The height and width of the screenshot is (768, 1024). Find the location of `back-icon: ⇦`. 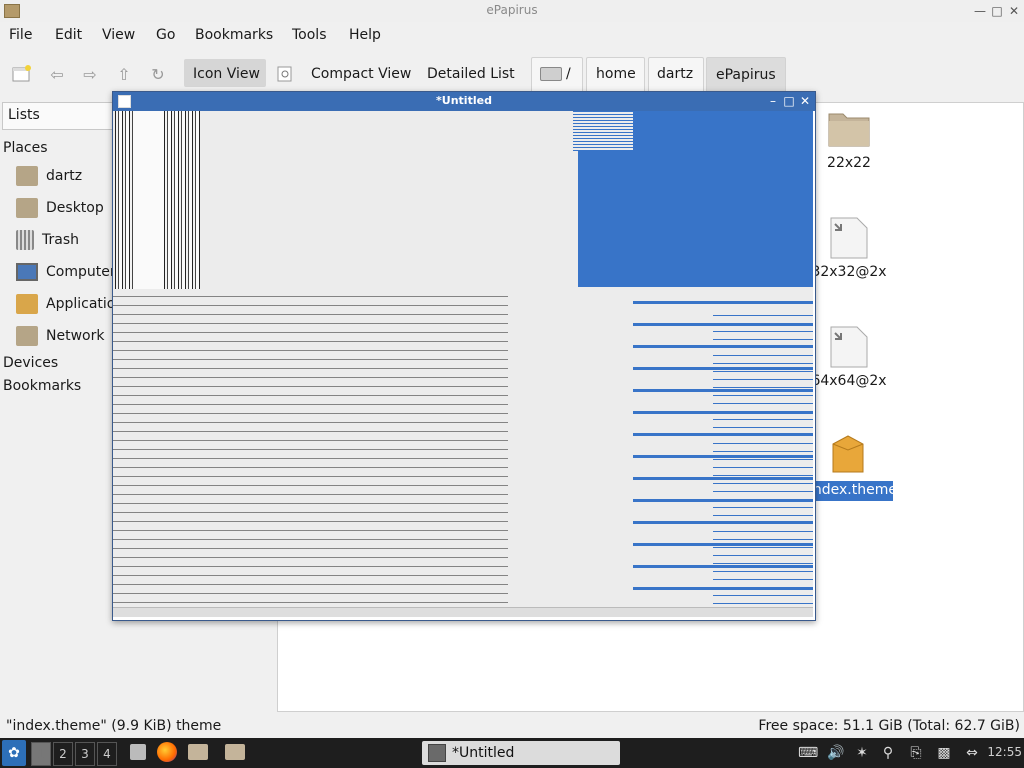

back-icon: ⇦ is located at coordinates (57, 74).